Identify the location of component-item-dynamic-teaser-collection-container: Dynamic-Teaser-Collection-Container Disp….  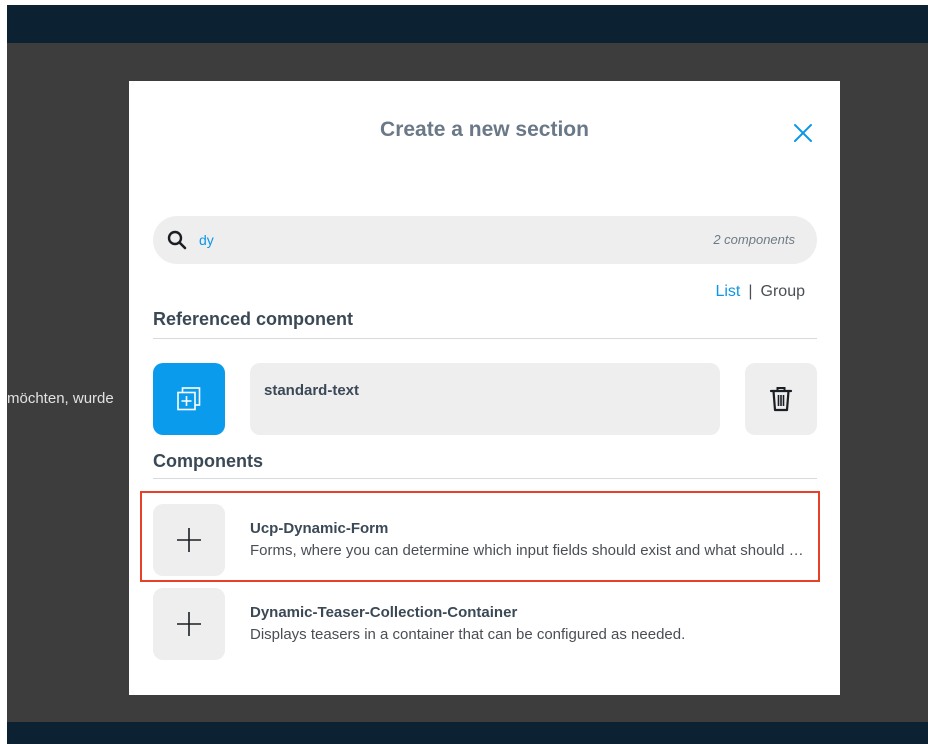
(485, 624).